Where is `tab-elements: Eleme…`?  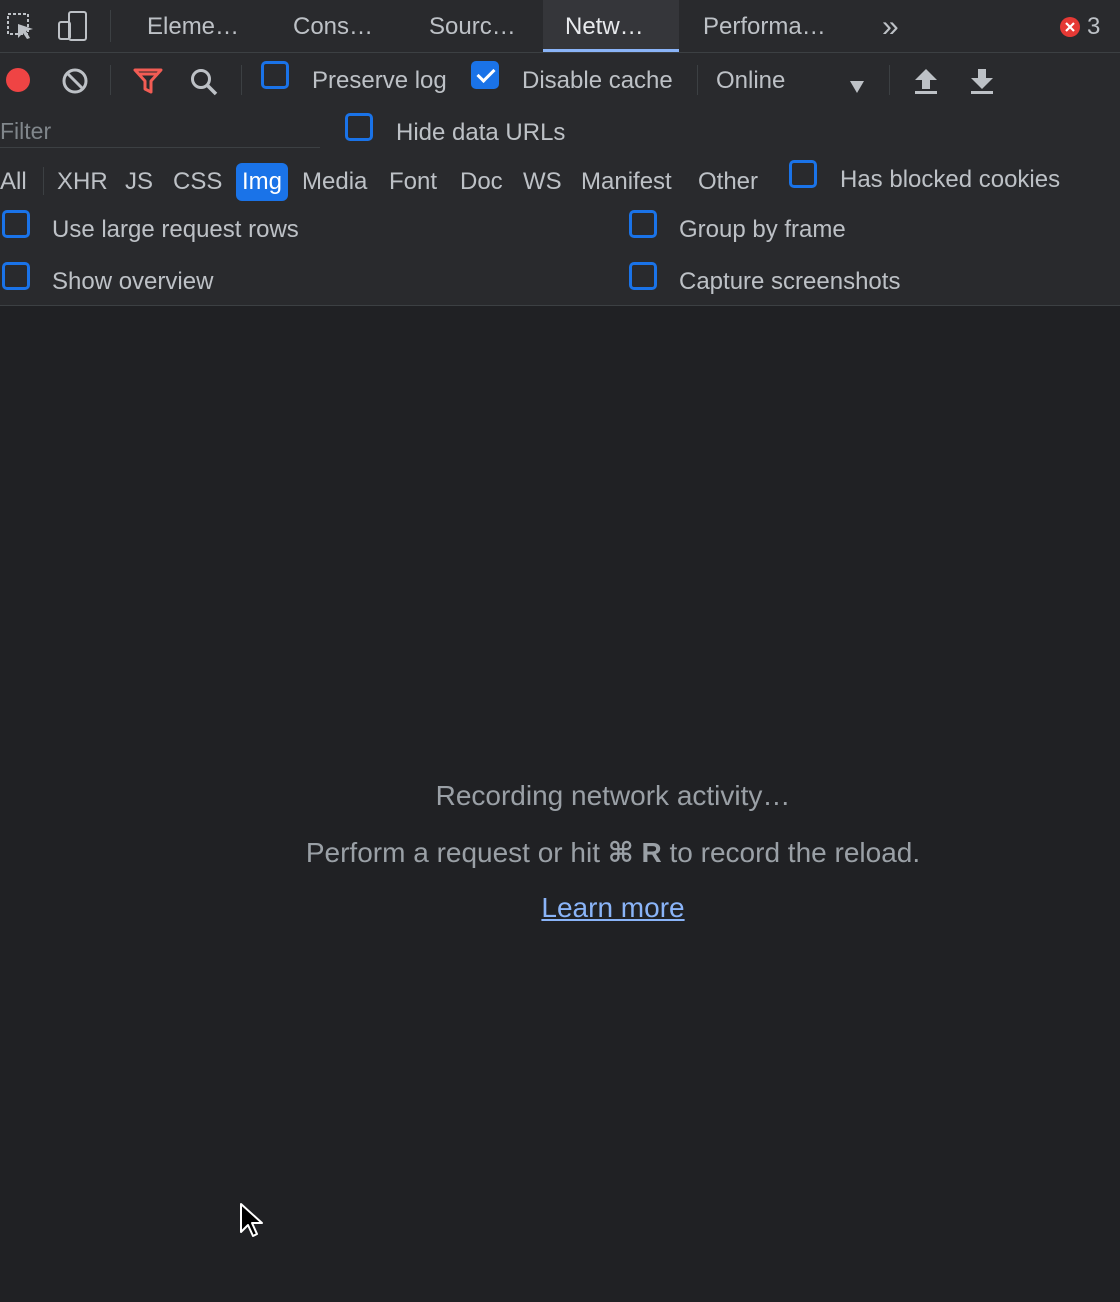
tab-elements: Eleme… is located at coordinates (193, 26).